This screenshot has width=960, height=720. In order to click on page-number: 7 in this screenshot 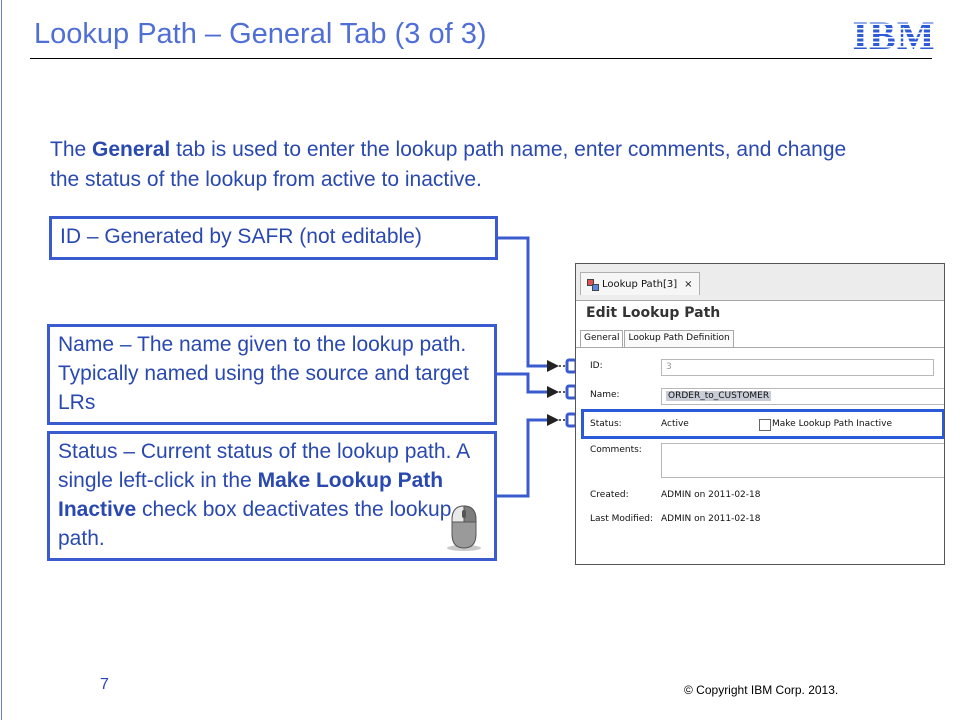, I will do `click(104, 684)`.